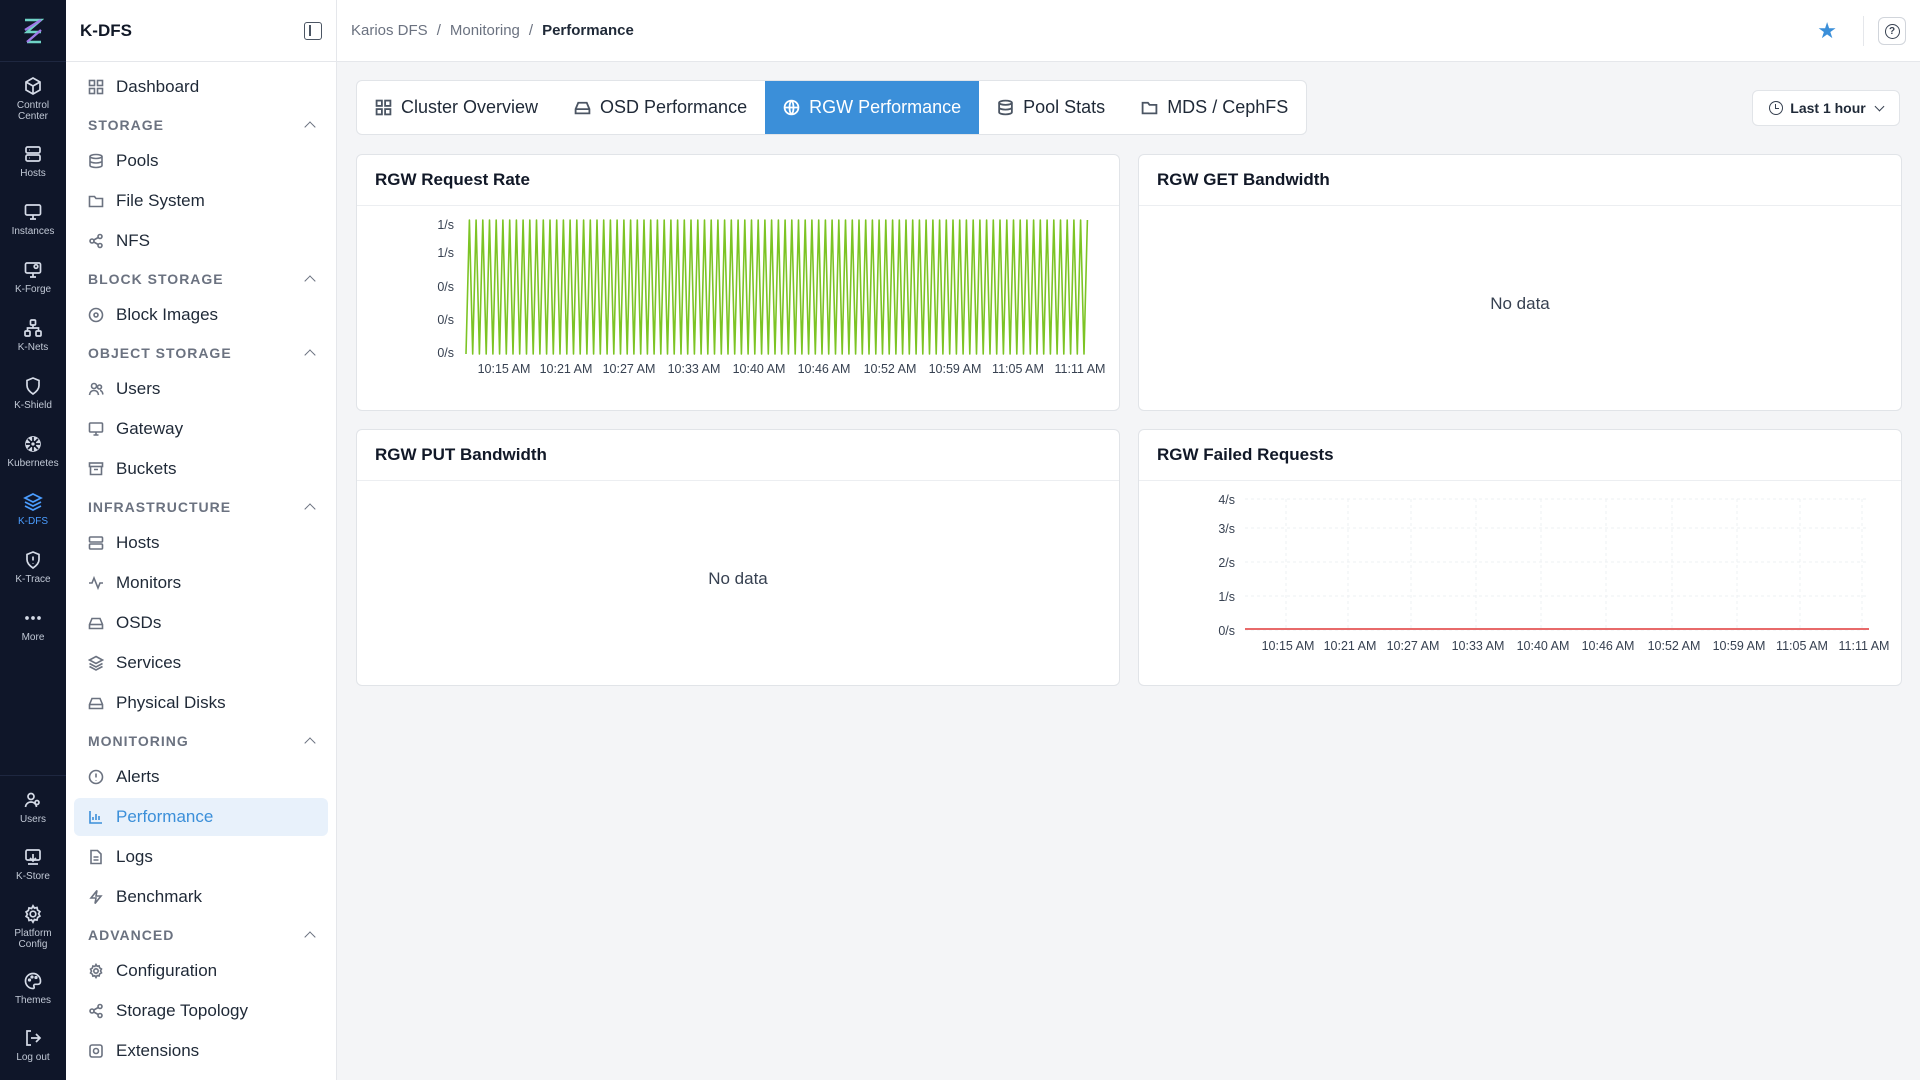 The image size is (1920, 1080). I want to click on rail-item-kubernetes: Kubernetes, so click(33, 455).